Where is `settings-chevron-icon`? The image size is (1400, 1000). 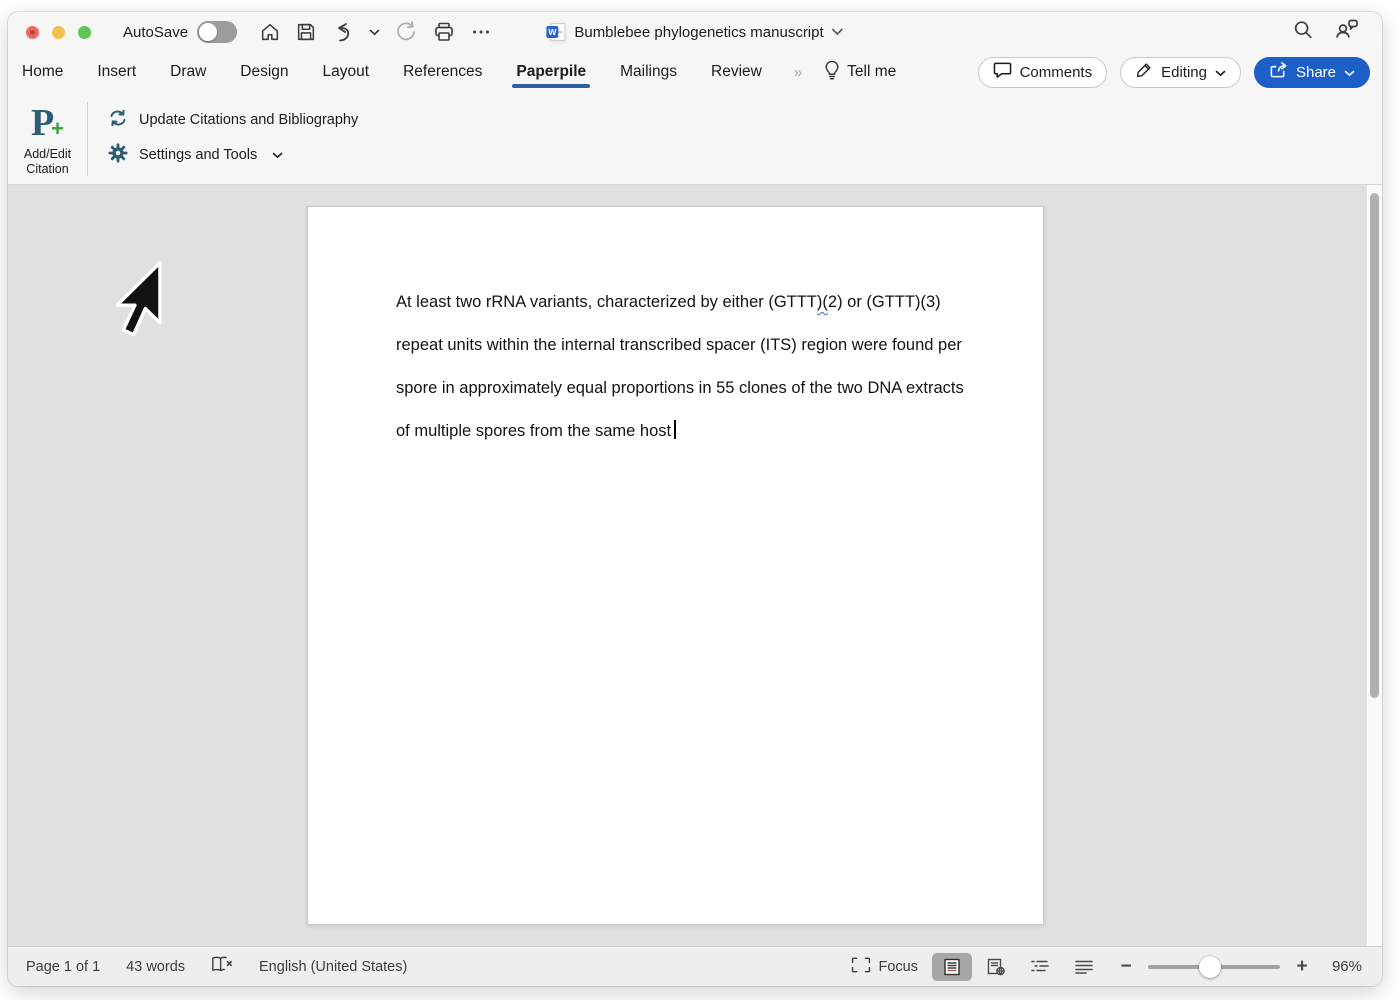 settings-chevron-icon is located at coordinates (277, 155).